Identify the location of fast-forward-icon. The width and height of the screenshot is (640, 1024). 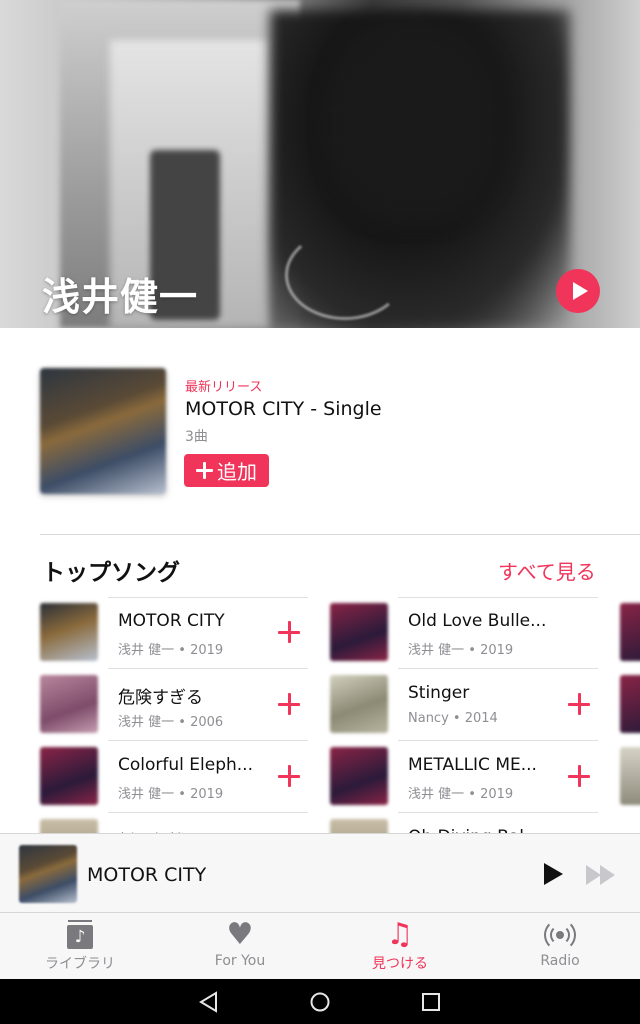
(602, 875).